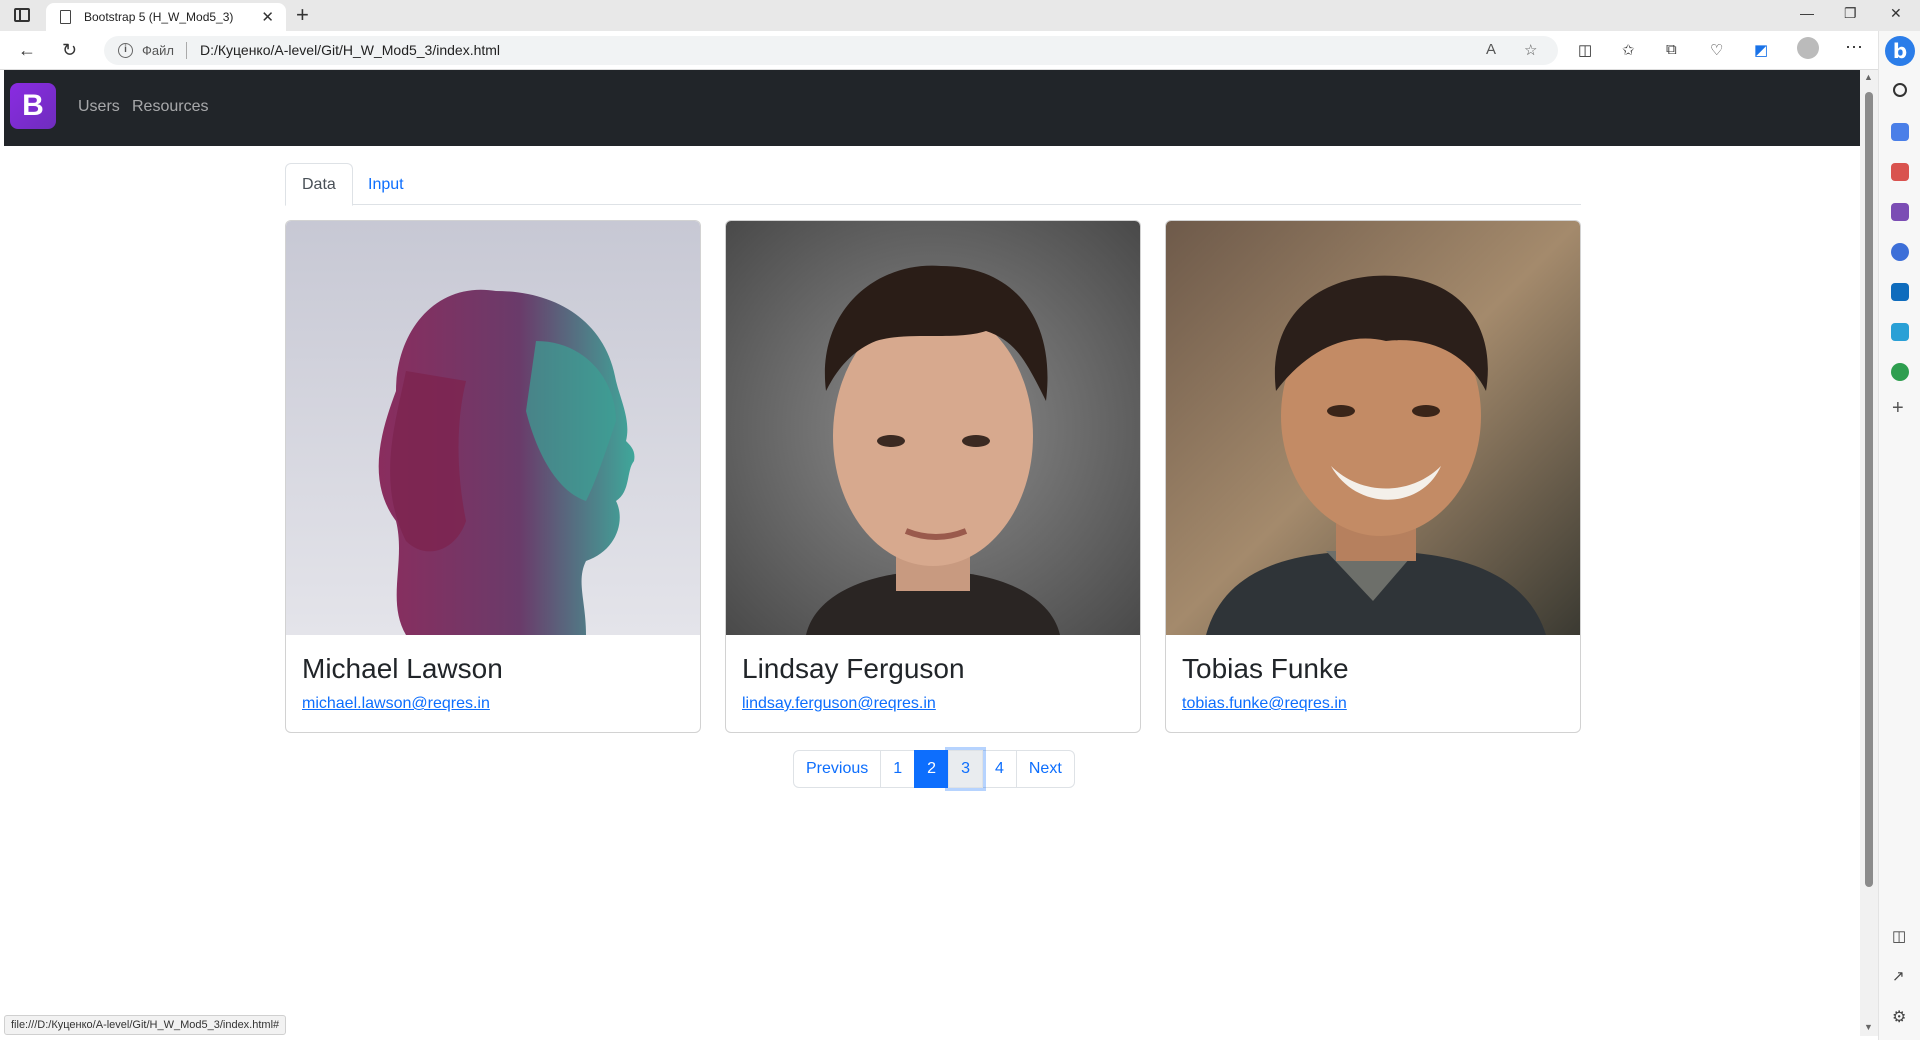 This screenshot has height=1040, width=1920. I want to click on edge-sidebar: b + ◫ ↗ ⚙, so click(1899, 535).